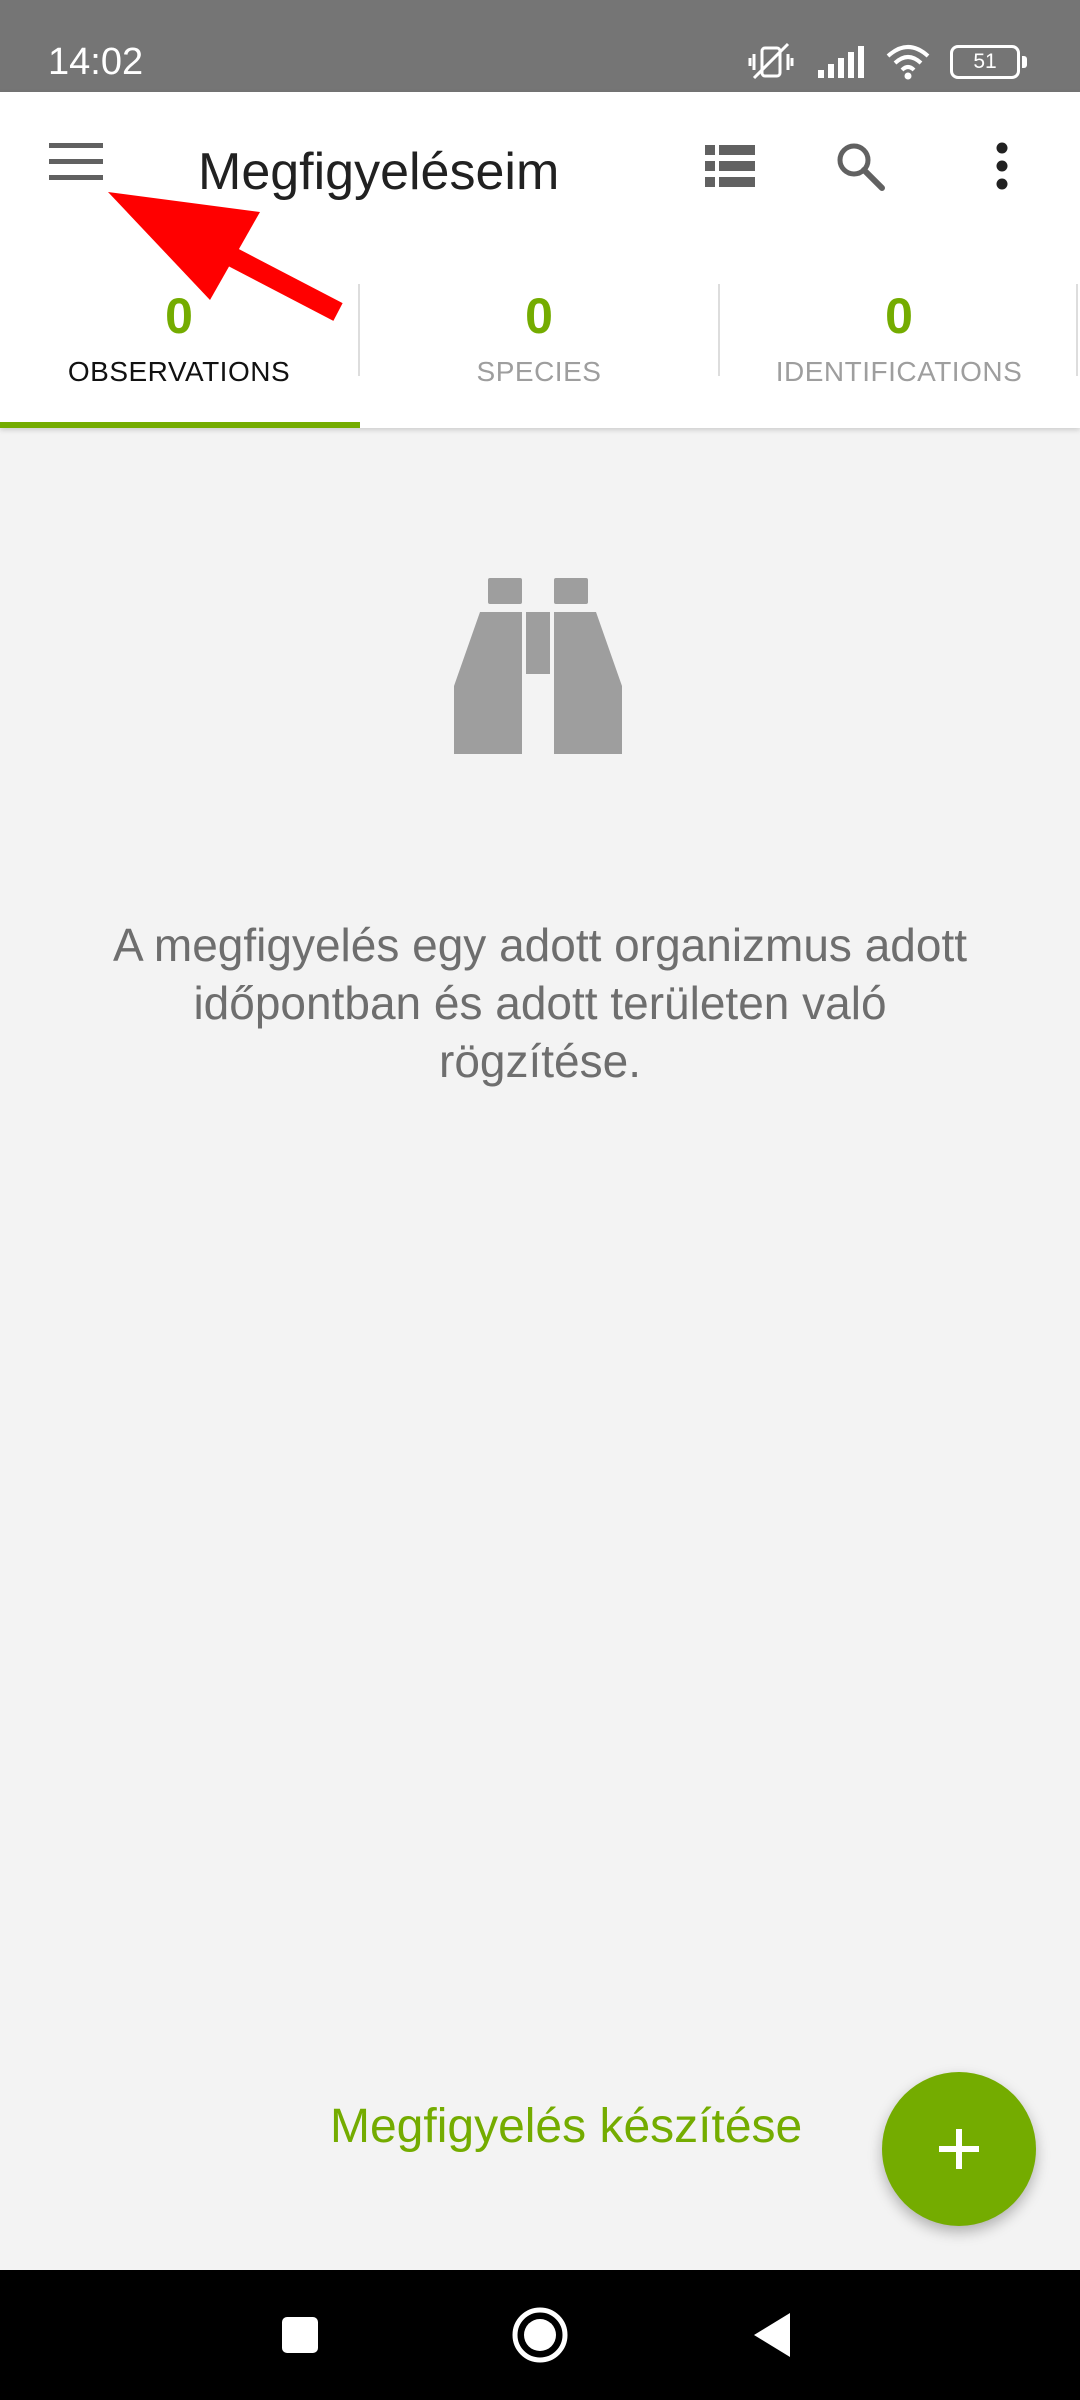 The height and width of the screenshot is (2400, 1080). I want to click on recents-button, so click(300, 2335).